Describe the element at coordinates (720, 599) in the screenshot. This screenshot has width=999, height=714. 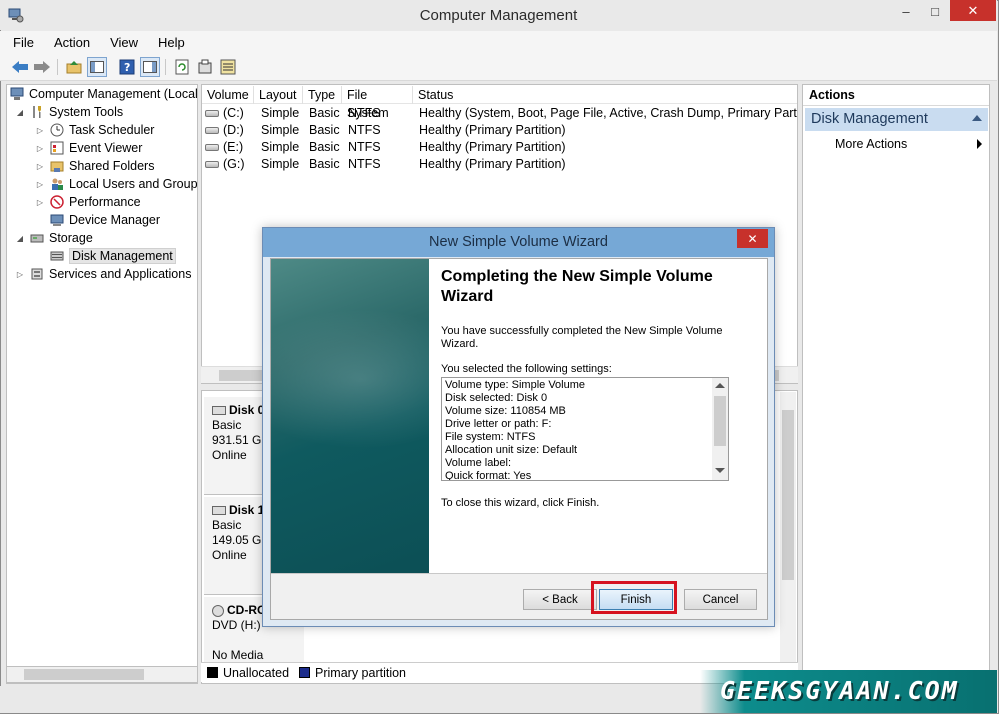
I see `cancel-button: Cancel` at that location.